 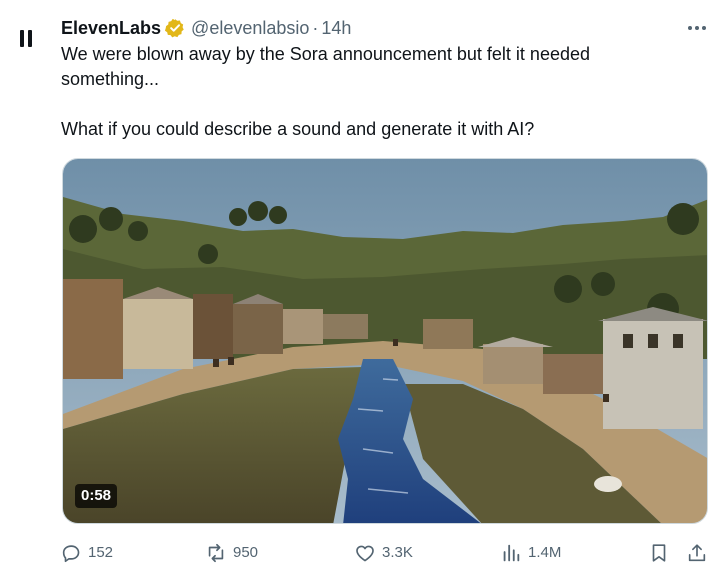 I want to click on views-icon, so click(x=511, y=553).